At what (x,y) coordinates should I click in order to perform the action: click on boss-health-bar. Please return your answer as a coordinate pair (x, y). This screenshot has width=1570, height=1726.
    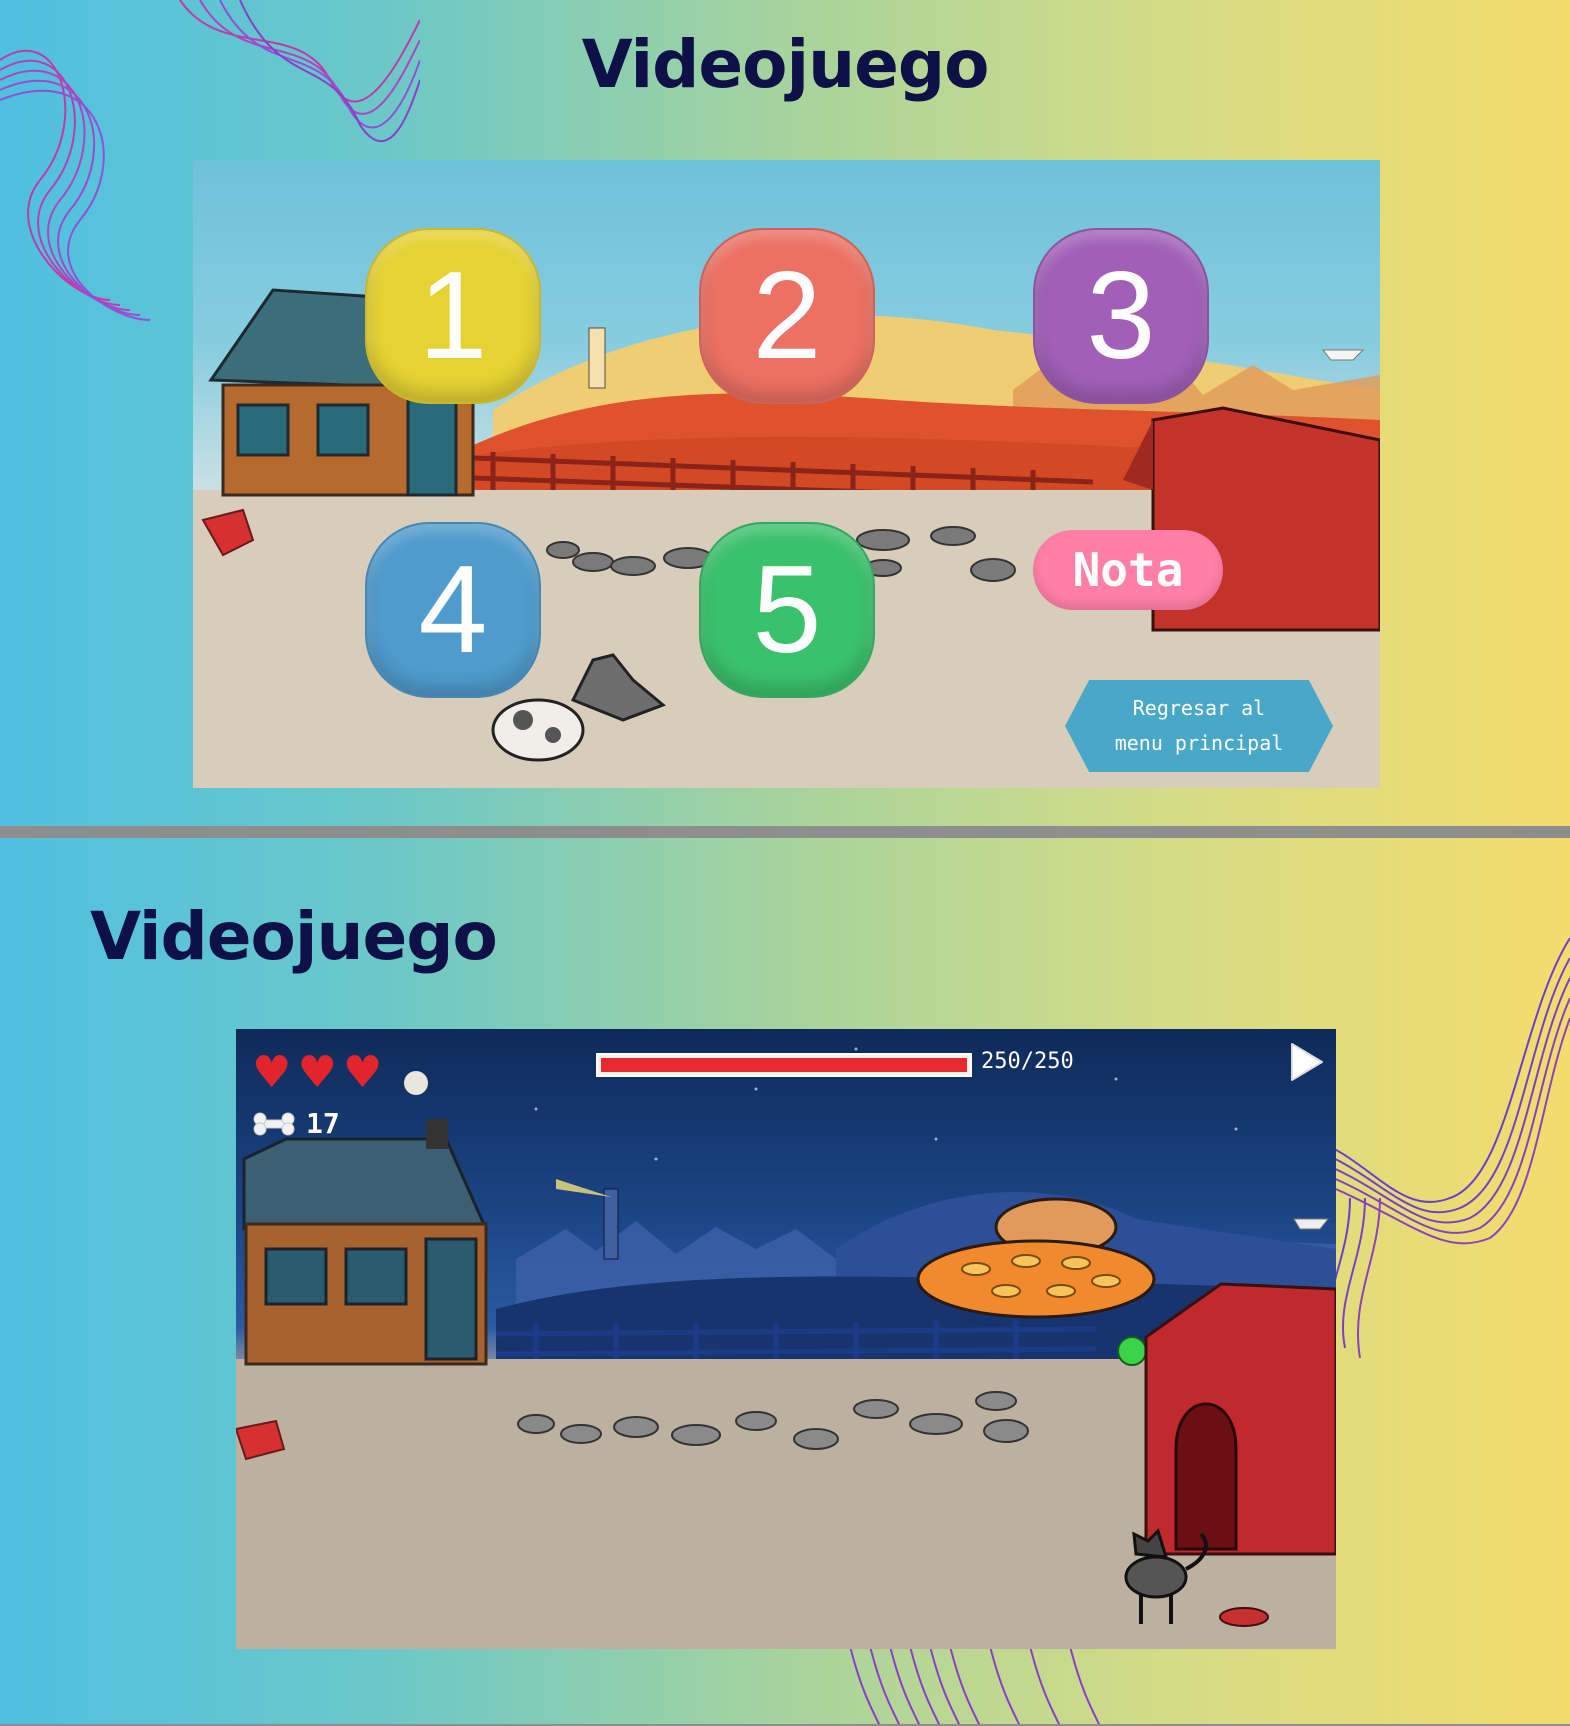
    Looking at the image, I should click on (784, 1065).